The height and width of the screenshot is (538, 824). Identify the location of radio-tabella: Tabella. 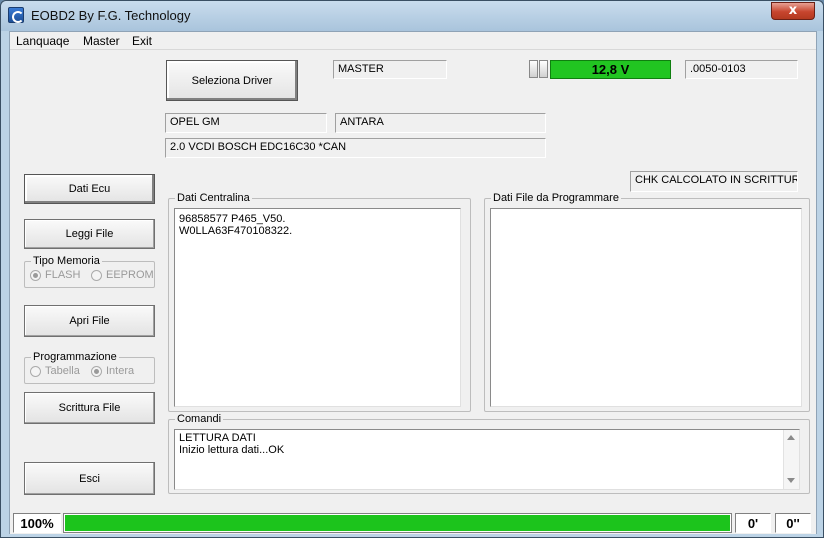
(55, 371).